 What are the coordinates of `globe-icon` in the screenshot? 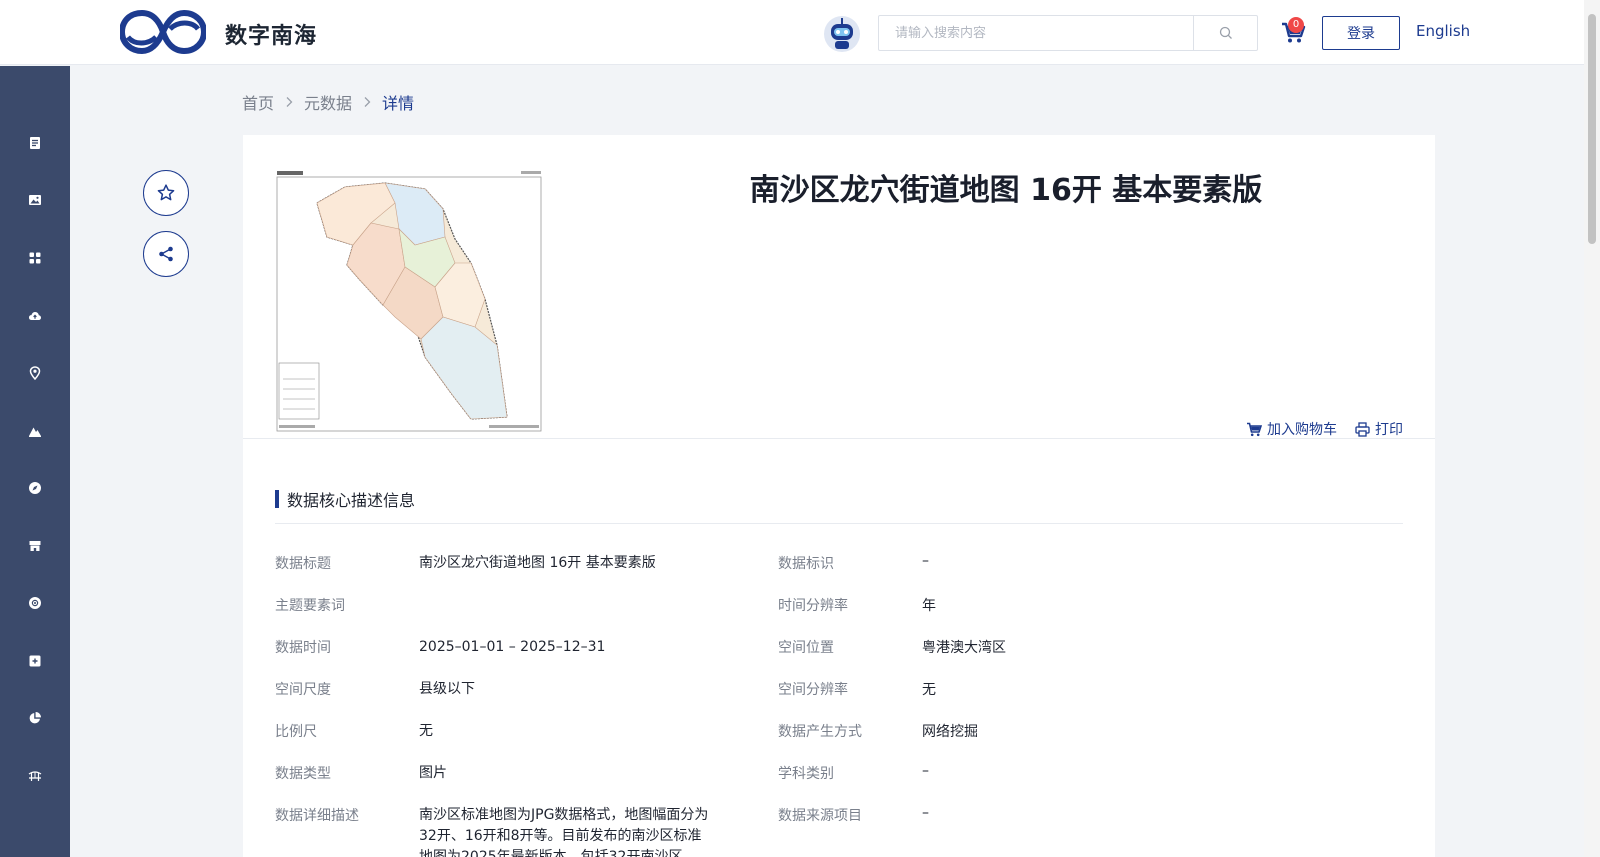 It's located at (35, 603).